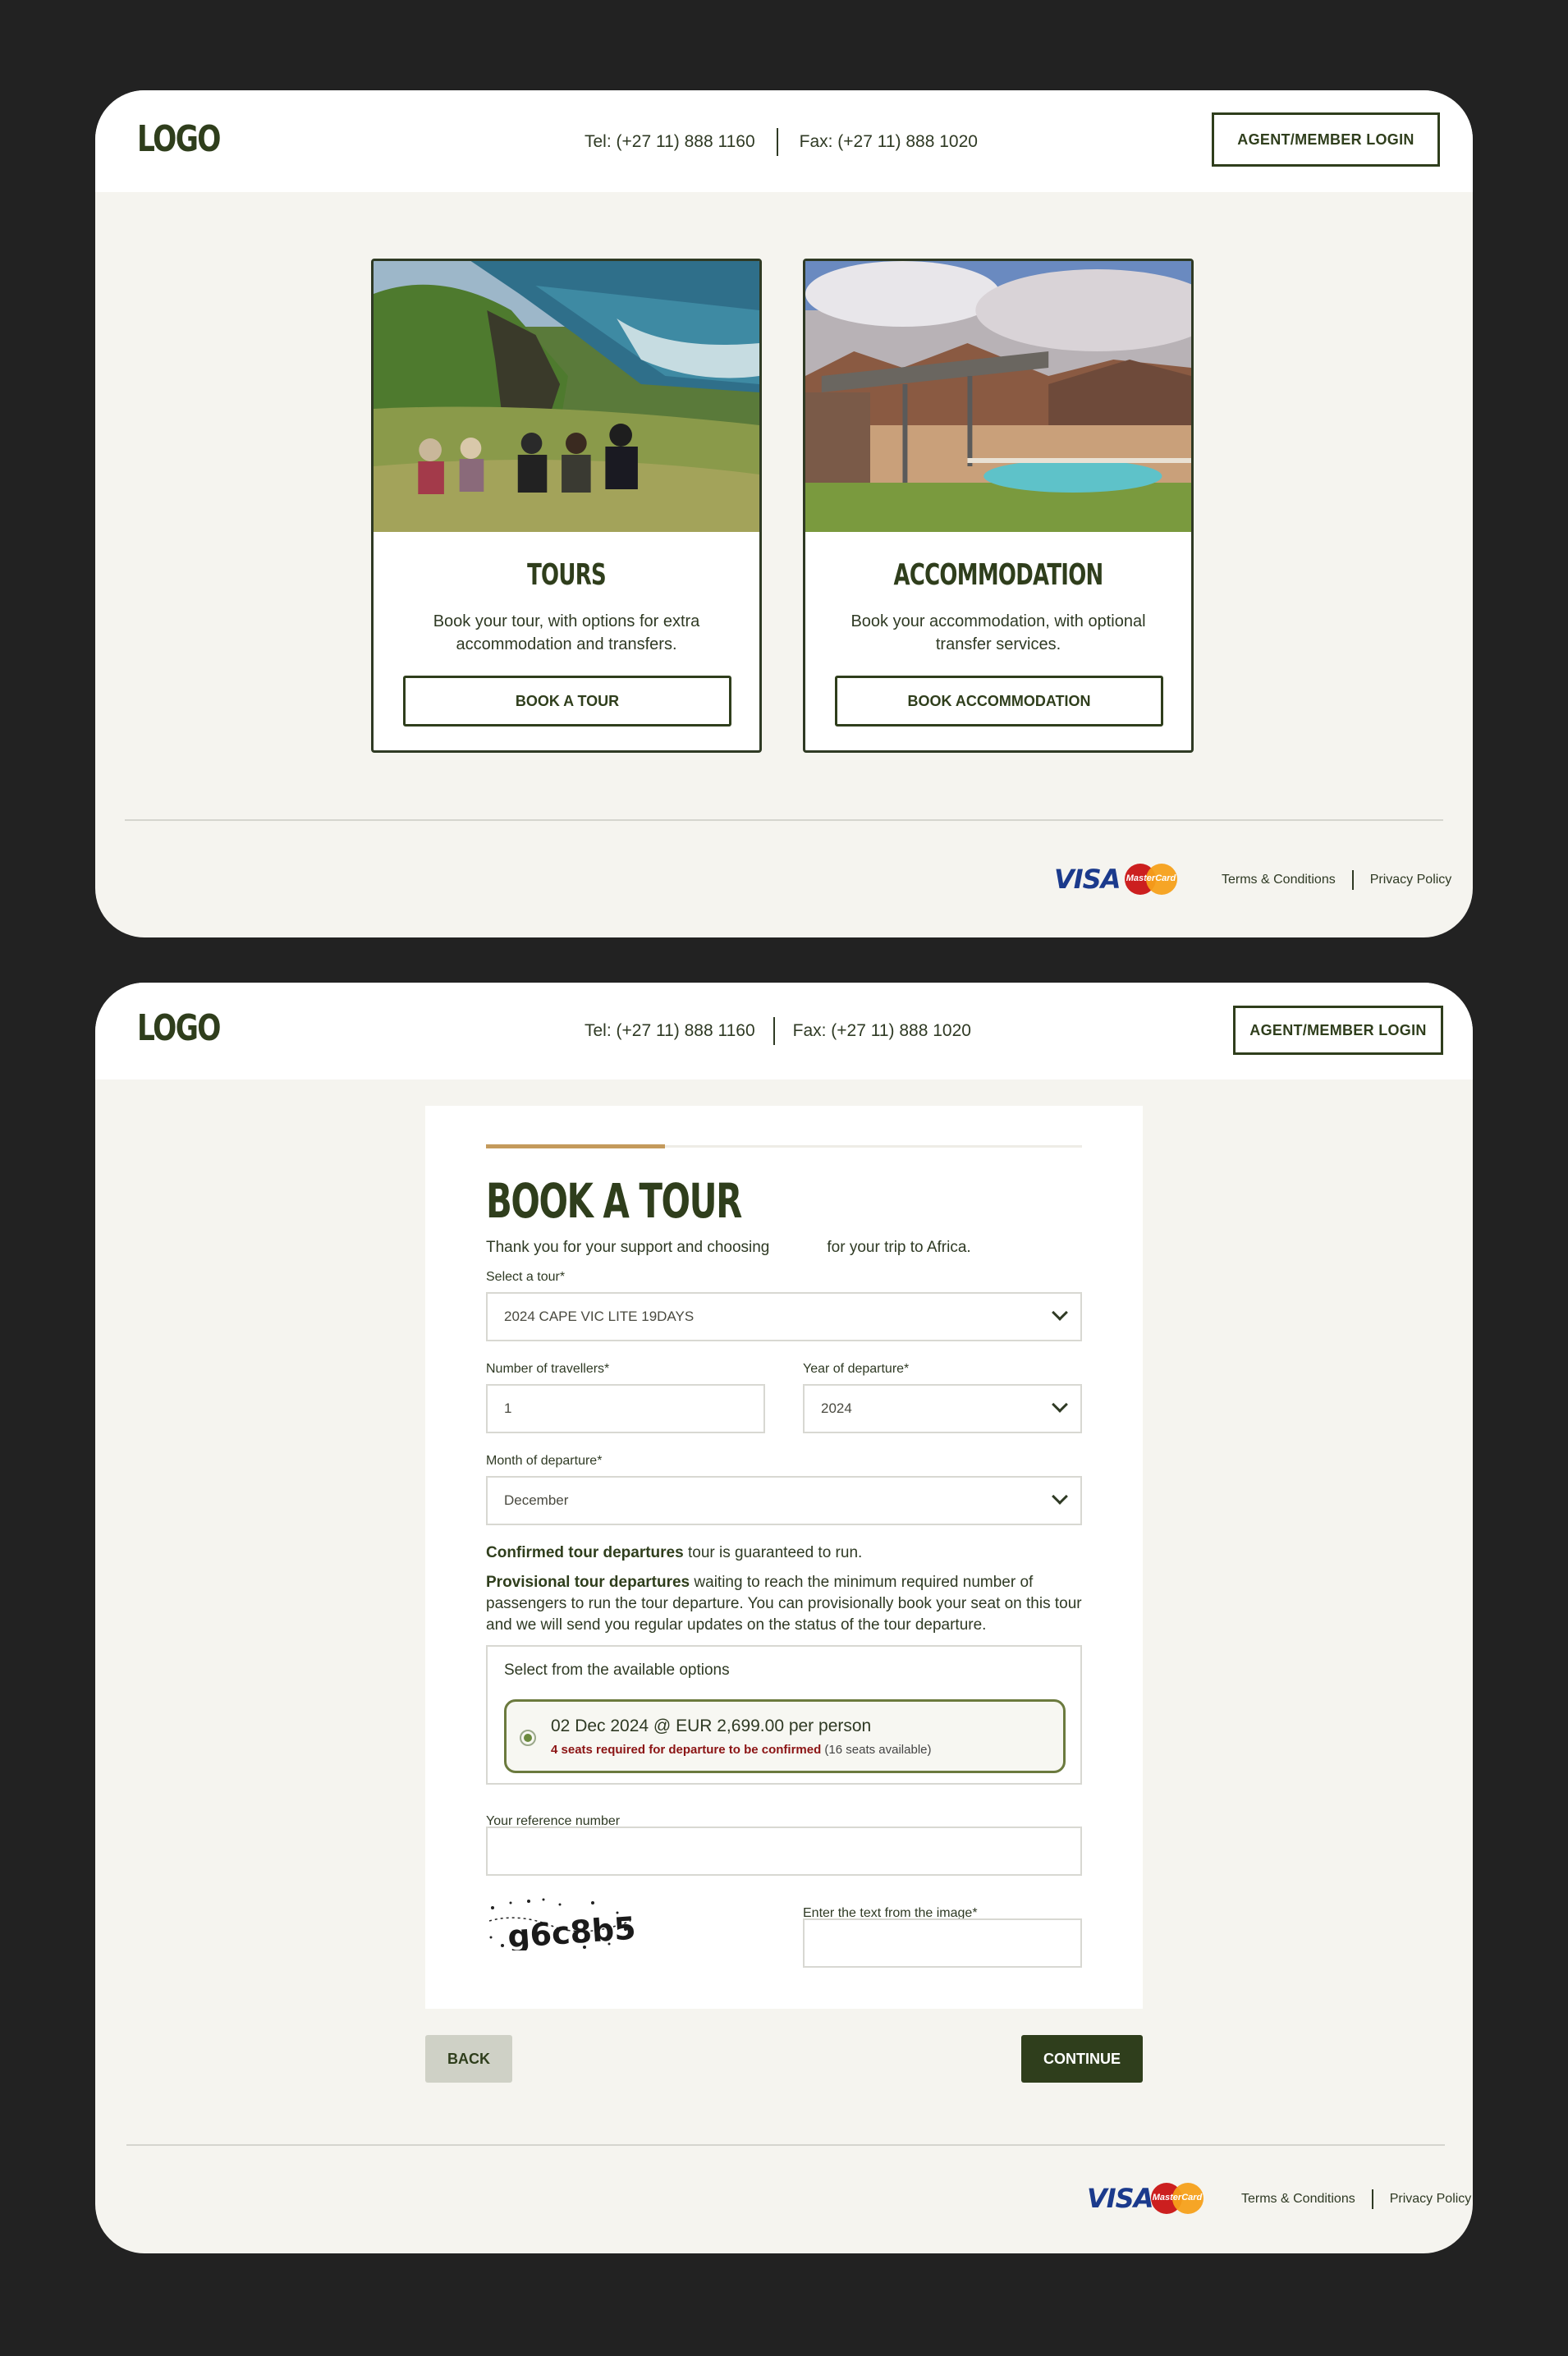 The width and height of the screenshot is (1568, 2356). What do you see at coordinates (560, 1923) in the screenshot?
I see `captcha-image: g6c8b5` at bounding box center [560, 1923].